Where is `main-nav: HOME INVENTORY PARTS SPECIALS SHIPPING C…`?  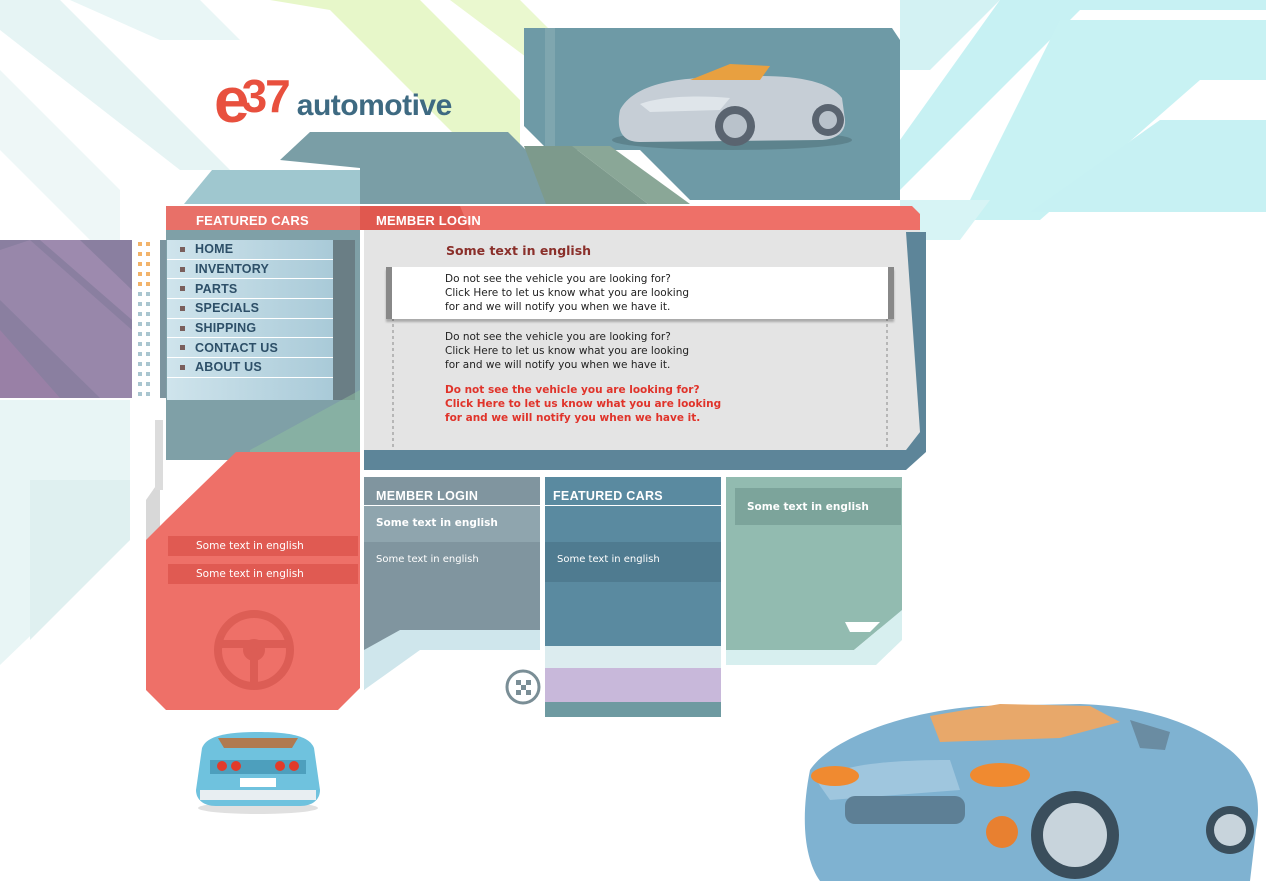
main-nav: HOME INVENTORY PARTS SPECIALS SHIPPING C… is located at coordinates (250, 320).